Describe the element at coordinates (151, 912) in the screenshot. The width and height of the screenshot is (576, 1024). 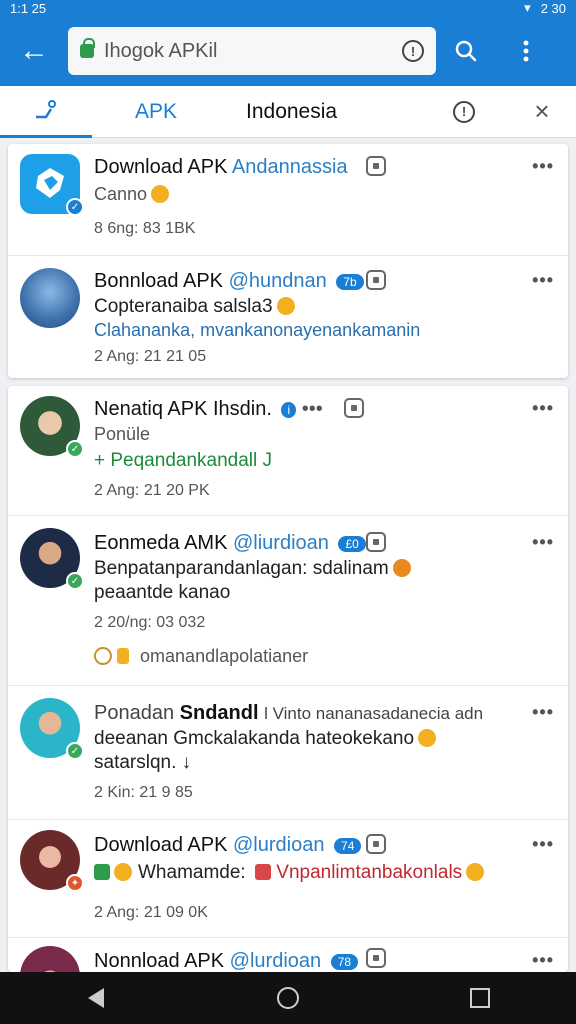
I see `item-meta: 2 Ang: 21 09 0K` at that location.